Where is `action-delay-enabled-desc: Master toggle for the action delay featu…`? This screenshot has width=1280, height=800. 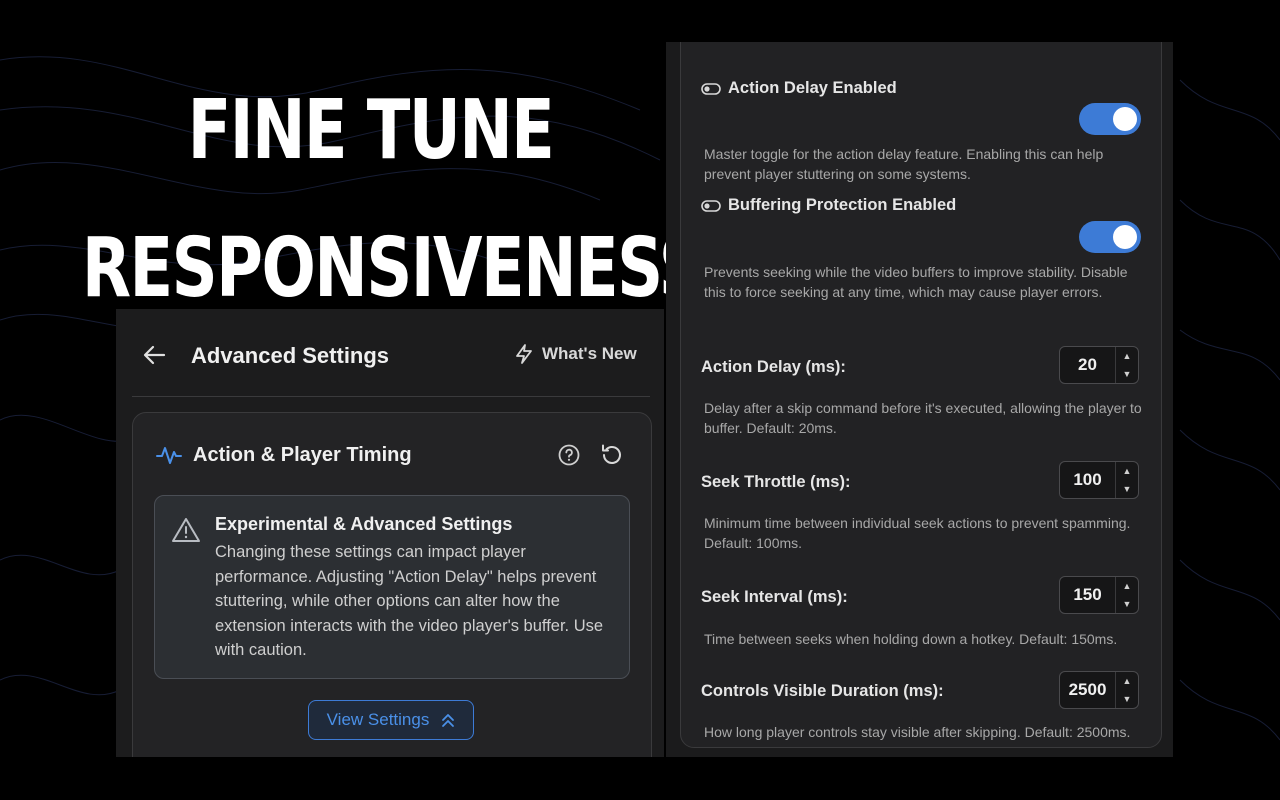 action-delay-enabled-desc: Master toggle for the action delay featu… is located at coordinates (904, 164).